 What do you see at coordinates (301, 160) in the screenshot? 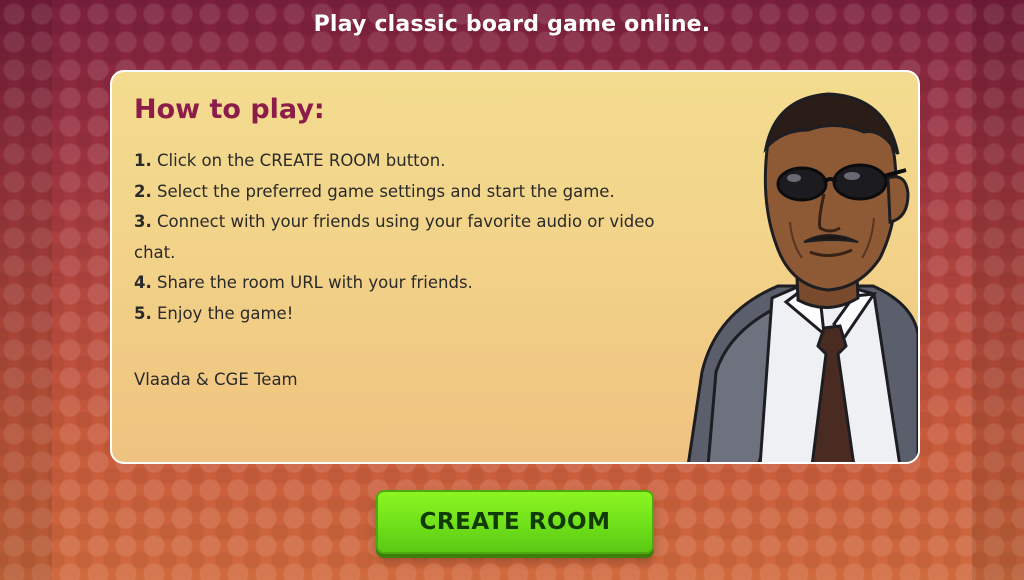
I see `step-text: Click on the CREATE ROOM button.` at bounding box center [301, 160].